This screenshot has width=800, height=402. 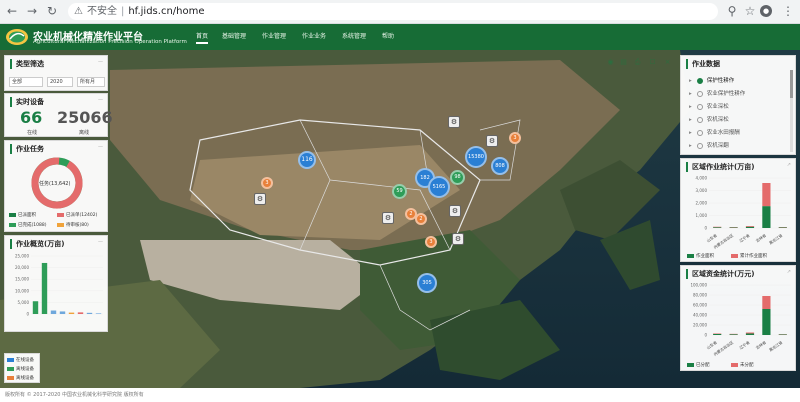 I want to click on nav-basic-management: 基础管理, so click(x=234, y=37).